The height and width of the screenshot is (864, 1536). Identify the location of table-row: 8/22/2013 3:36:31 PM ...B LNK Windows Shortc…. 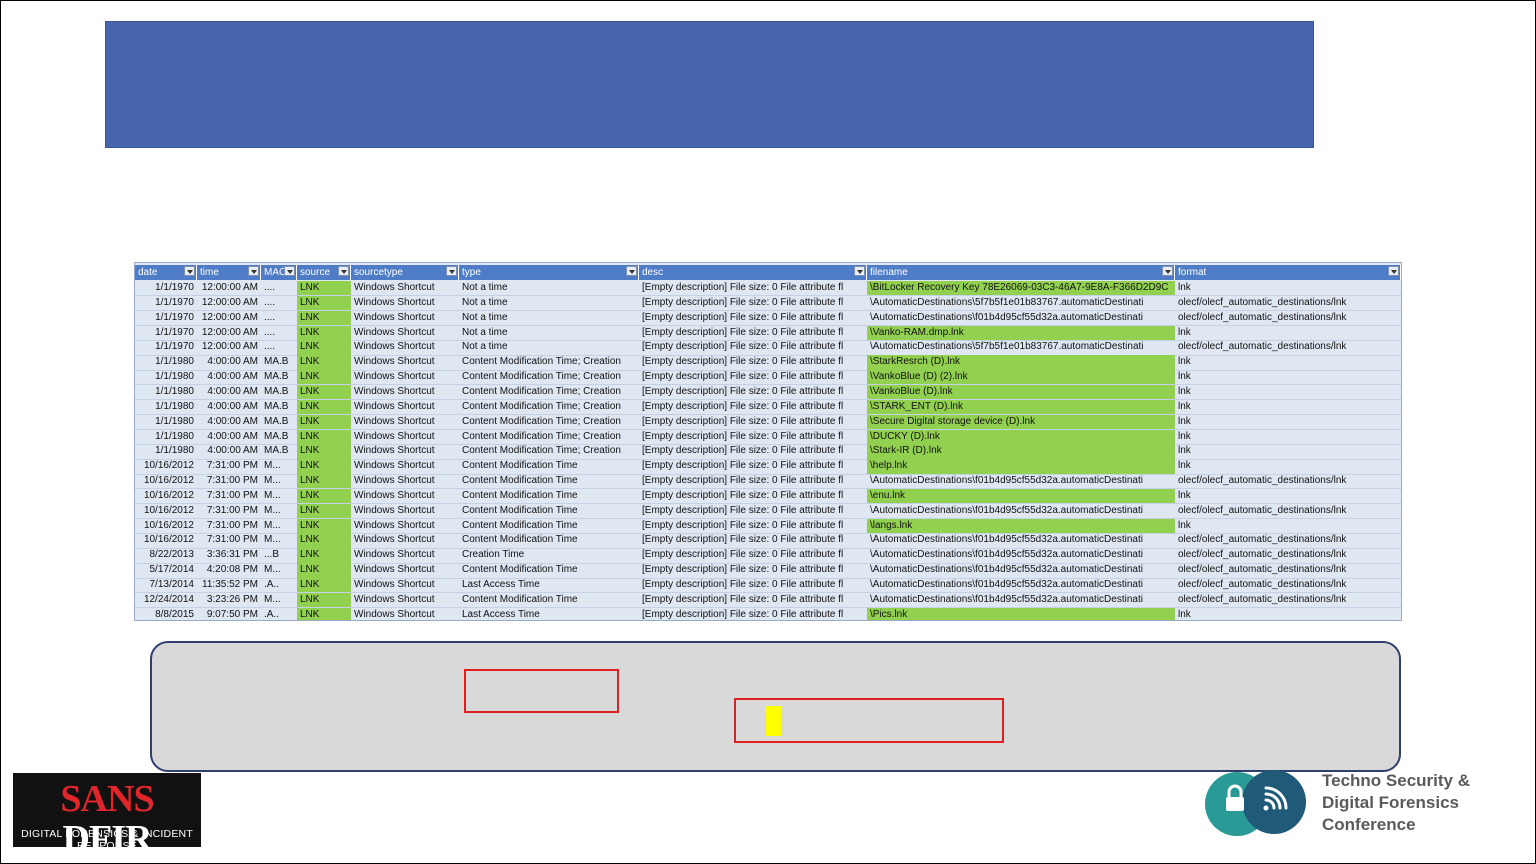
(768, 556).